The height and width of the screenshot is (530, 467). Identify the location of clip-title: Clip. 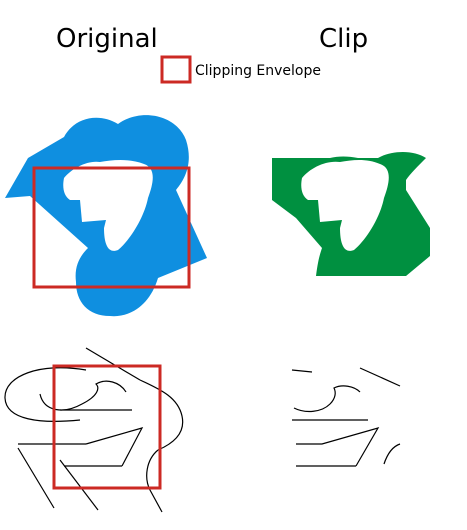
(343, 39).